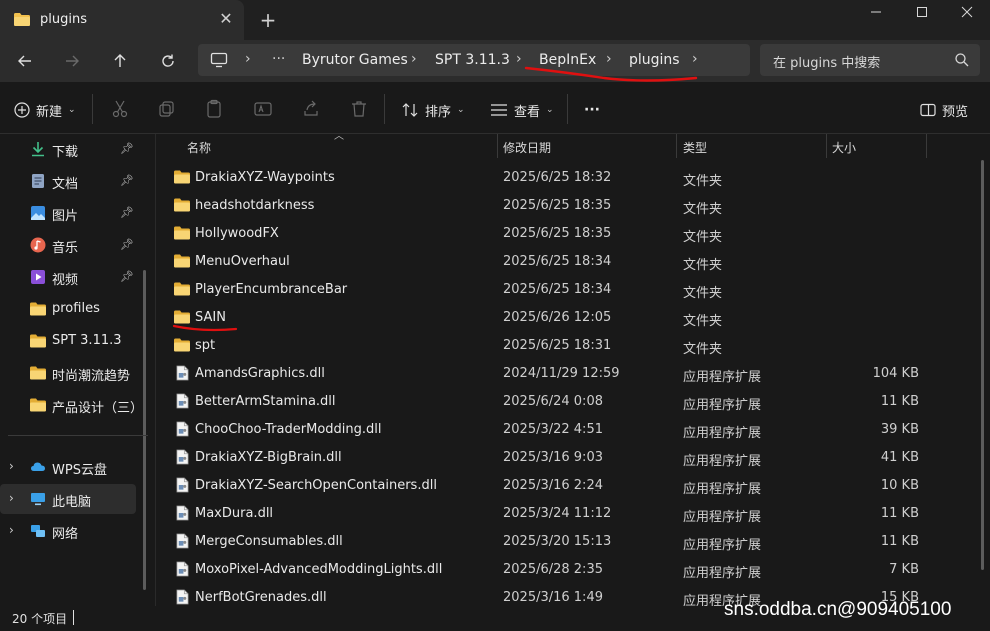  Describe the element at coordinates (68, 277) in the screenshot. I see `sidebar-item-videos: 视频 📌︎` at that location.